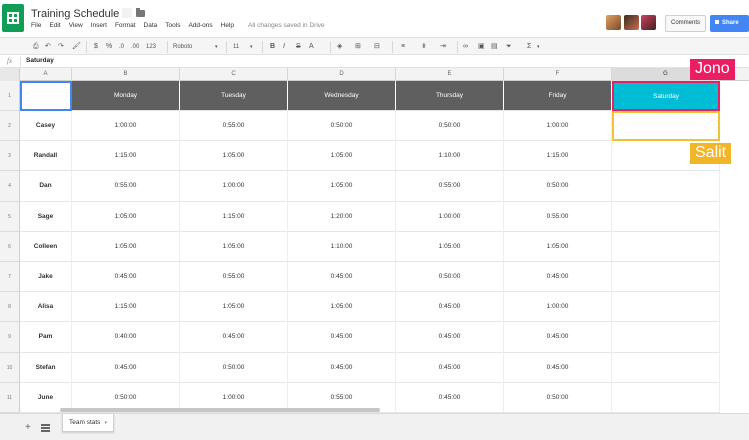 Image resolution: width=749 pixels, height=440 pixels. Describe the element at coordinates (125, 25) in the screenshot. I see `menu-format: Format` at that location.